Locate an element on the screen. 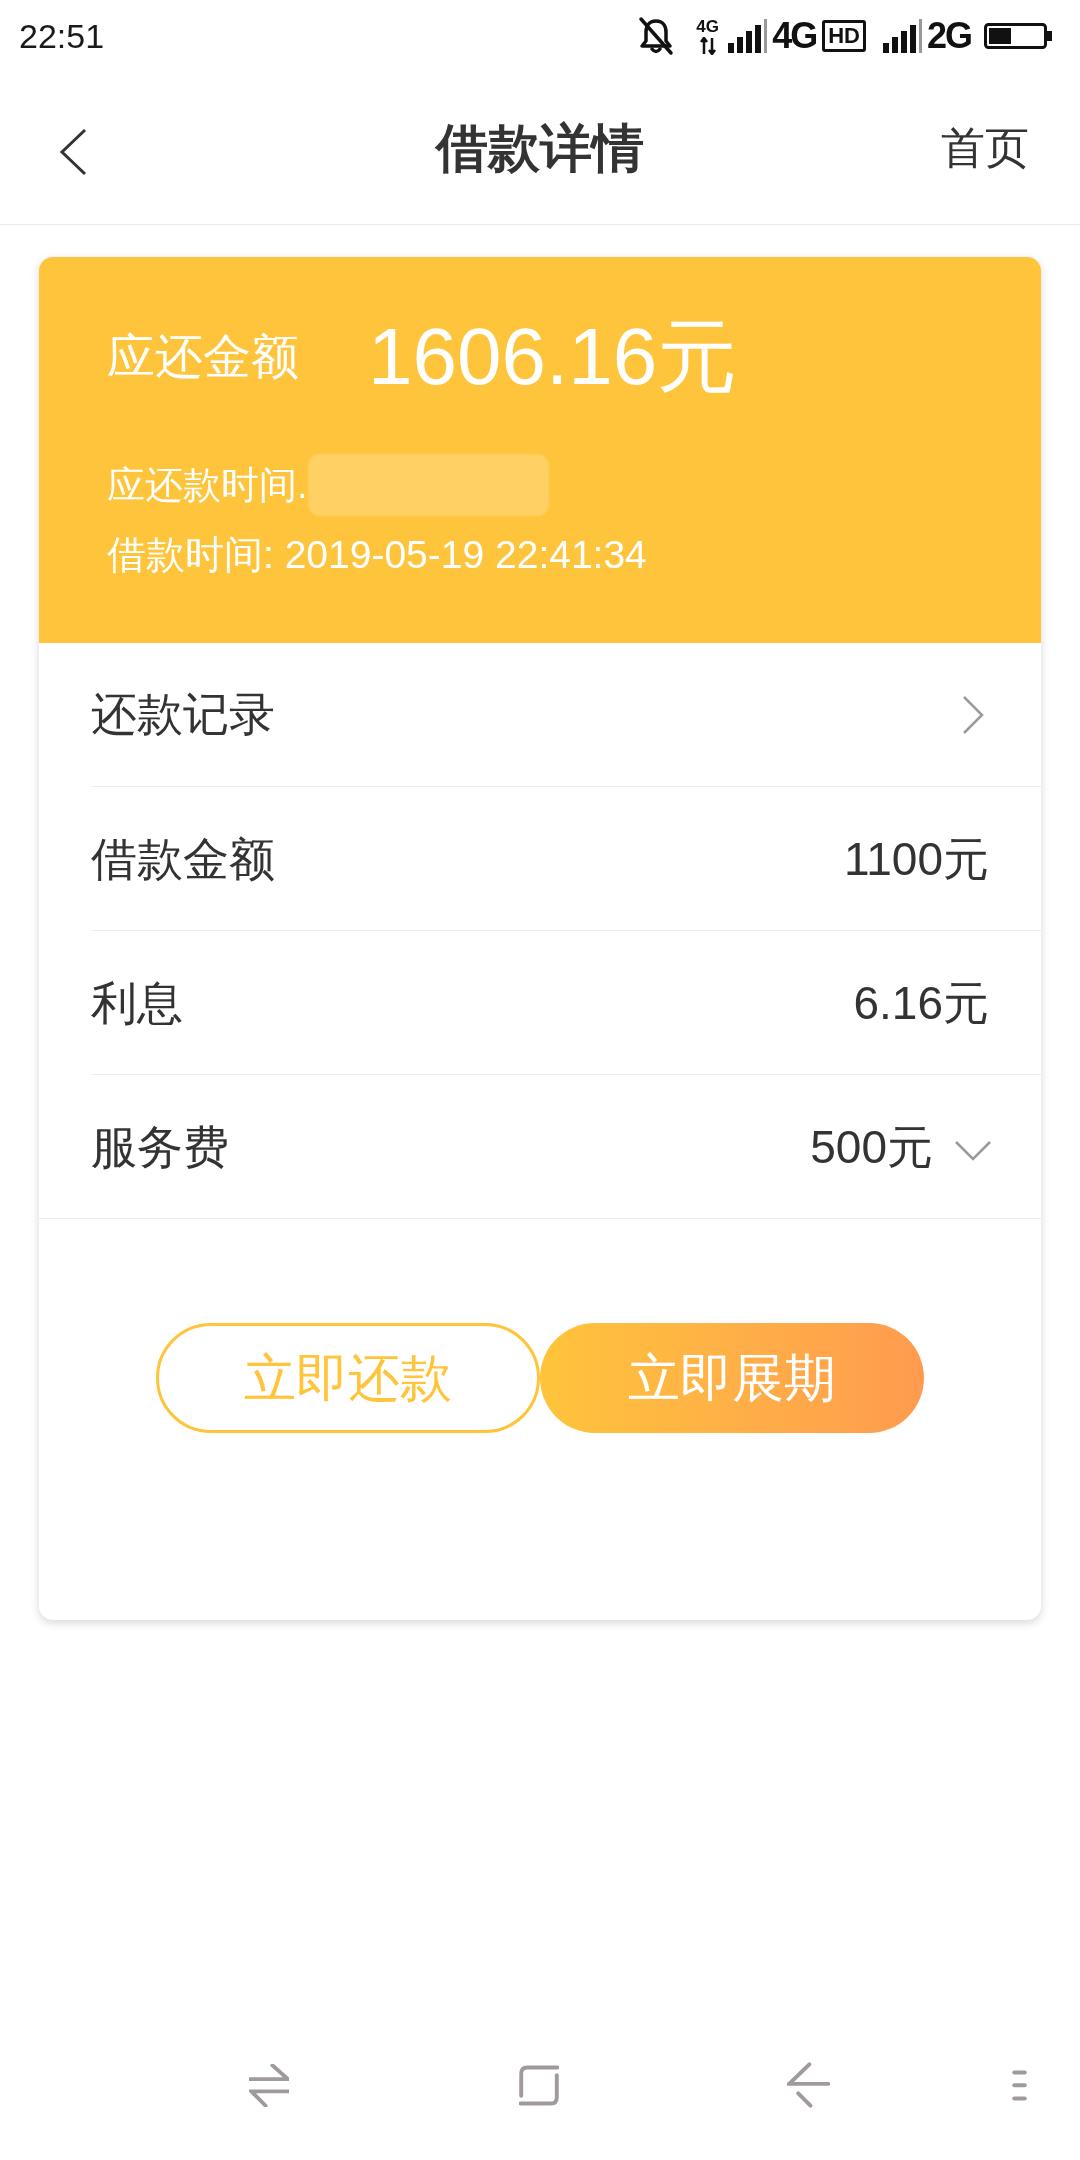 Image resolution: width=1080 pixels, height=2160 pixels. loan-time: 借款时间: 2019-05-19 22:41:34 is located at coordinates (377, 555).